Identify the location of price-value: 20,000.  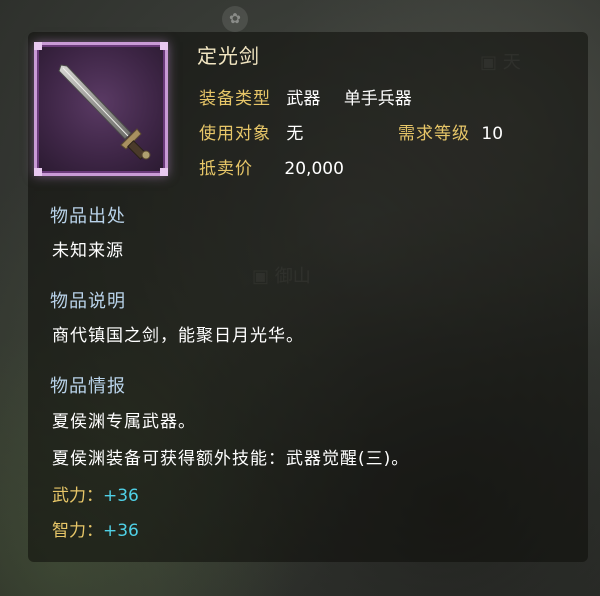
(314, 169).